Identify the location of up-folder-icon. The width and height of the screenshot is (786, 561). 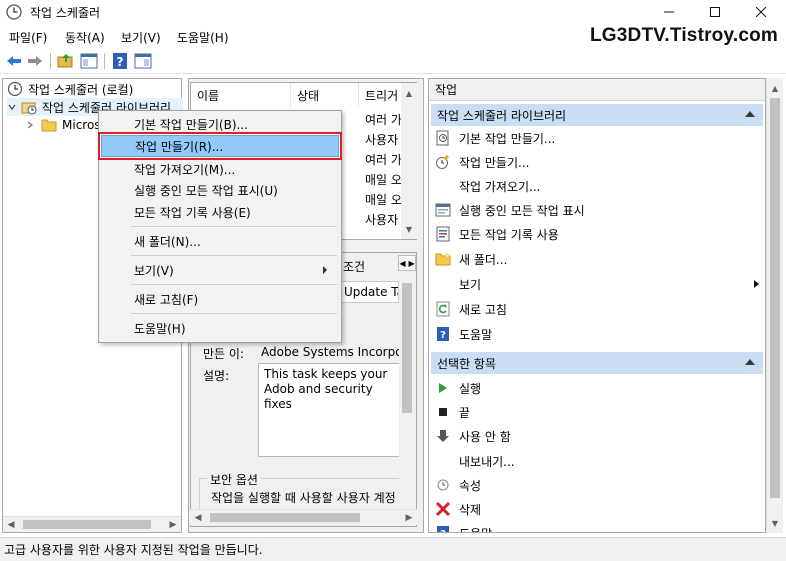
(66, 61).